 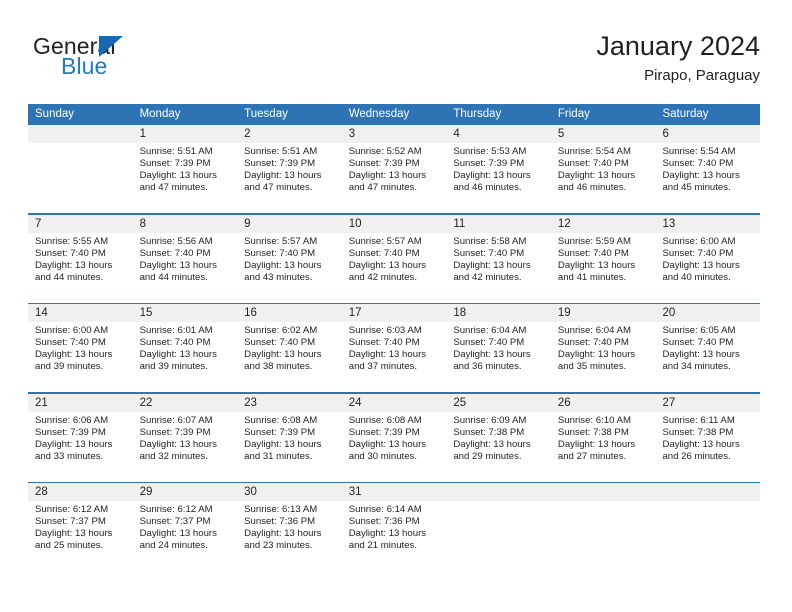 What do you see at coordinates (281, 509) in the screenshot?
I see `sunrise-text: Sunrise: 6:13 AM` at bounding box center [281, 509].